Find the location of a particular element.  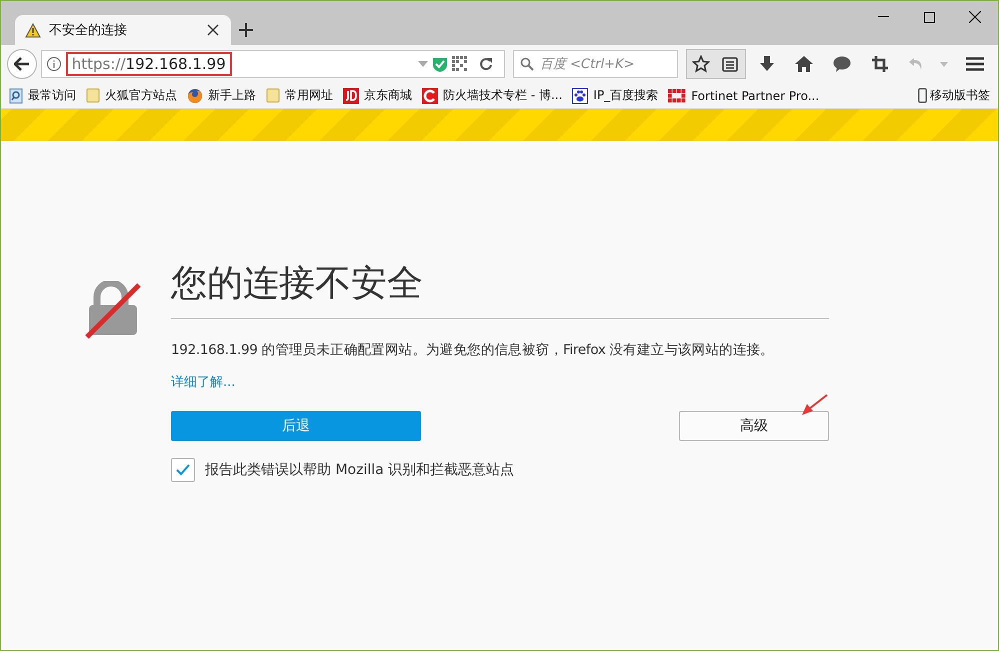

phone-icon is located at coordinates (922, 95).